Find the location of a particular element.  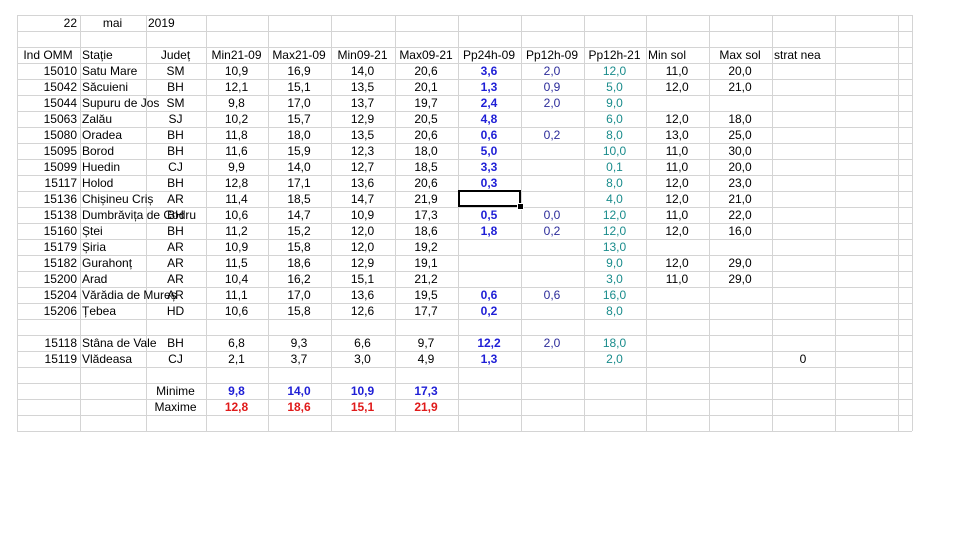

cell-min2109: 6,8 is located at coordinates (236, 343).